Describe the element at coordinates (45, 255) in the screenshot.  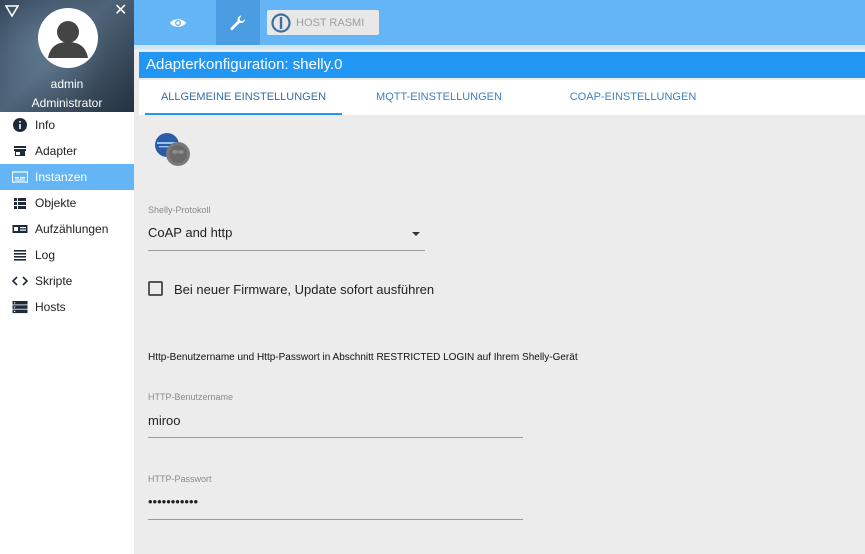
I see `sidebar-item-label: Log` at that location.